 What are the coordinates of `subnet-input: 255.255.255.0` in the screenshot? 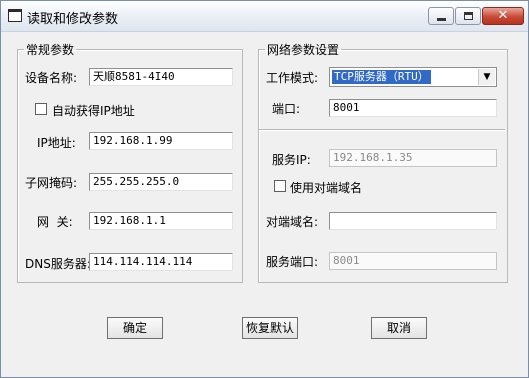 It's located at (161, 182).